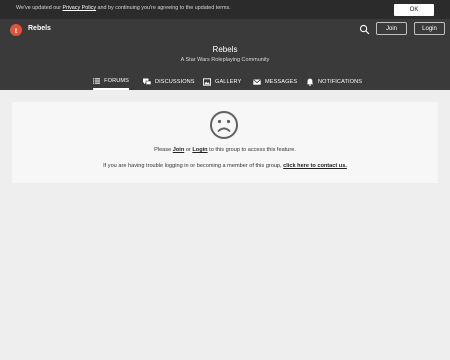  Describe the element at coordinates (414, 10) in the screenshot. I see `cookie-ok-button: OK` at that location.